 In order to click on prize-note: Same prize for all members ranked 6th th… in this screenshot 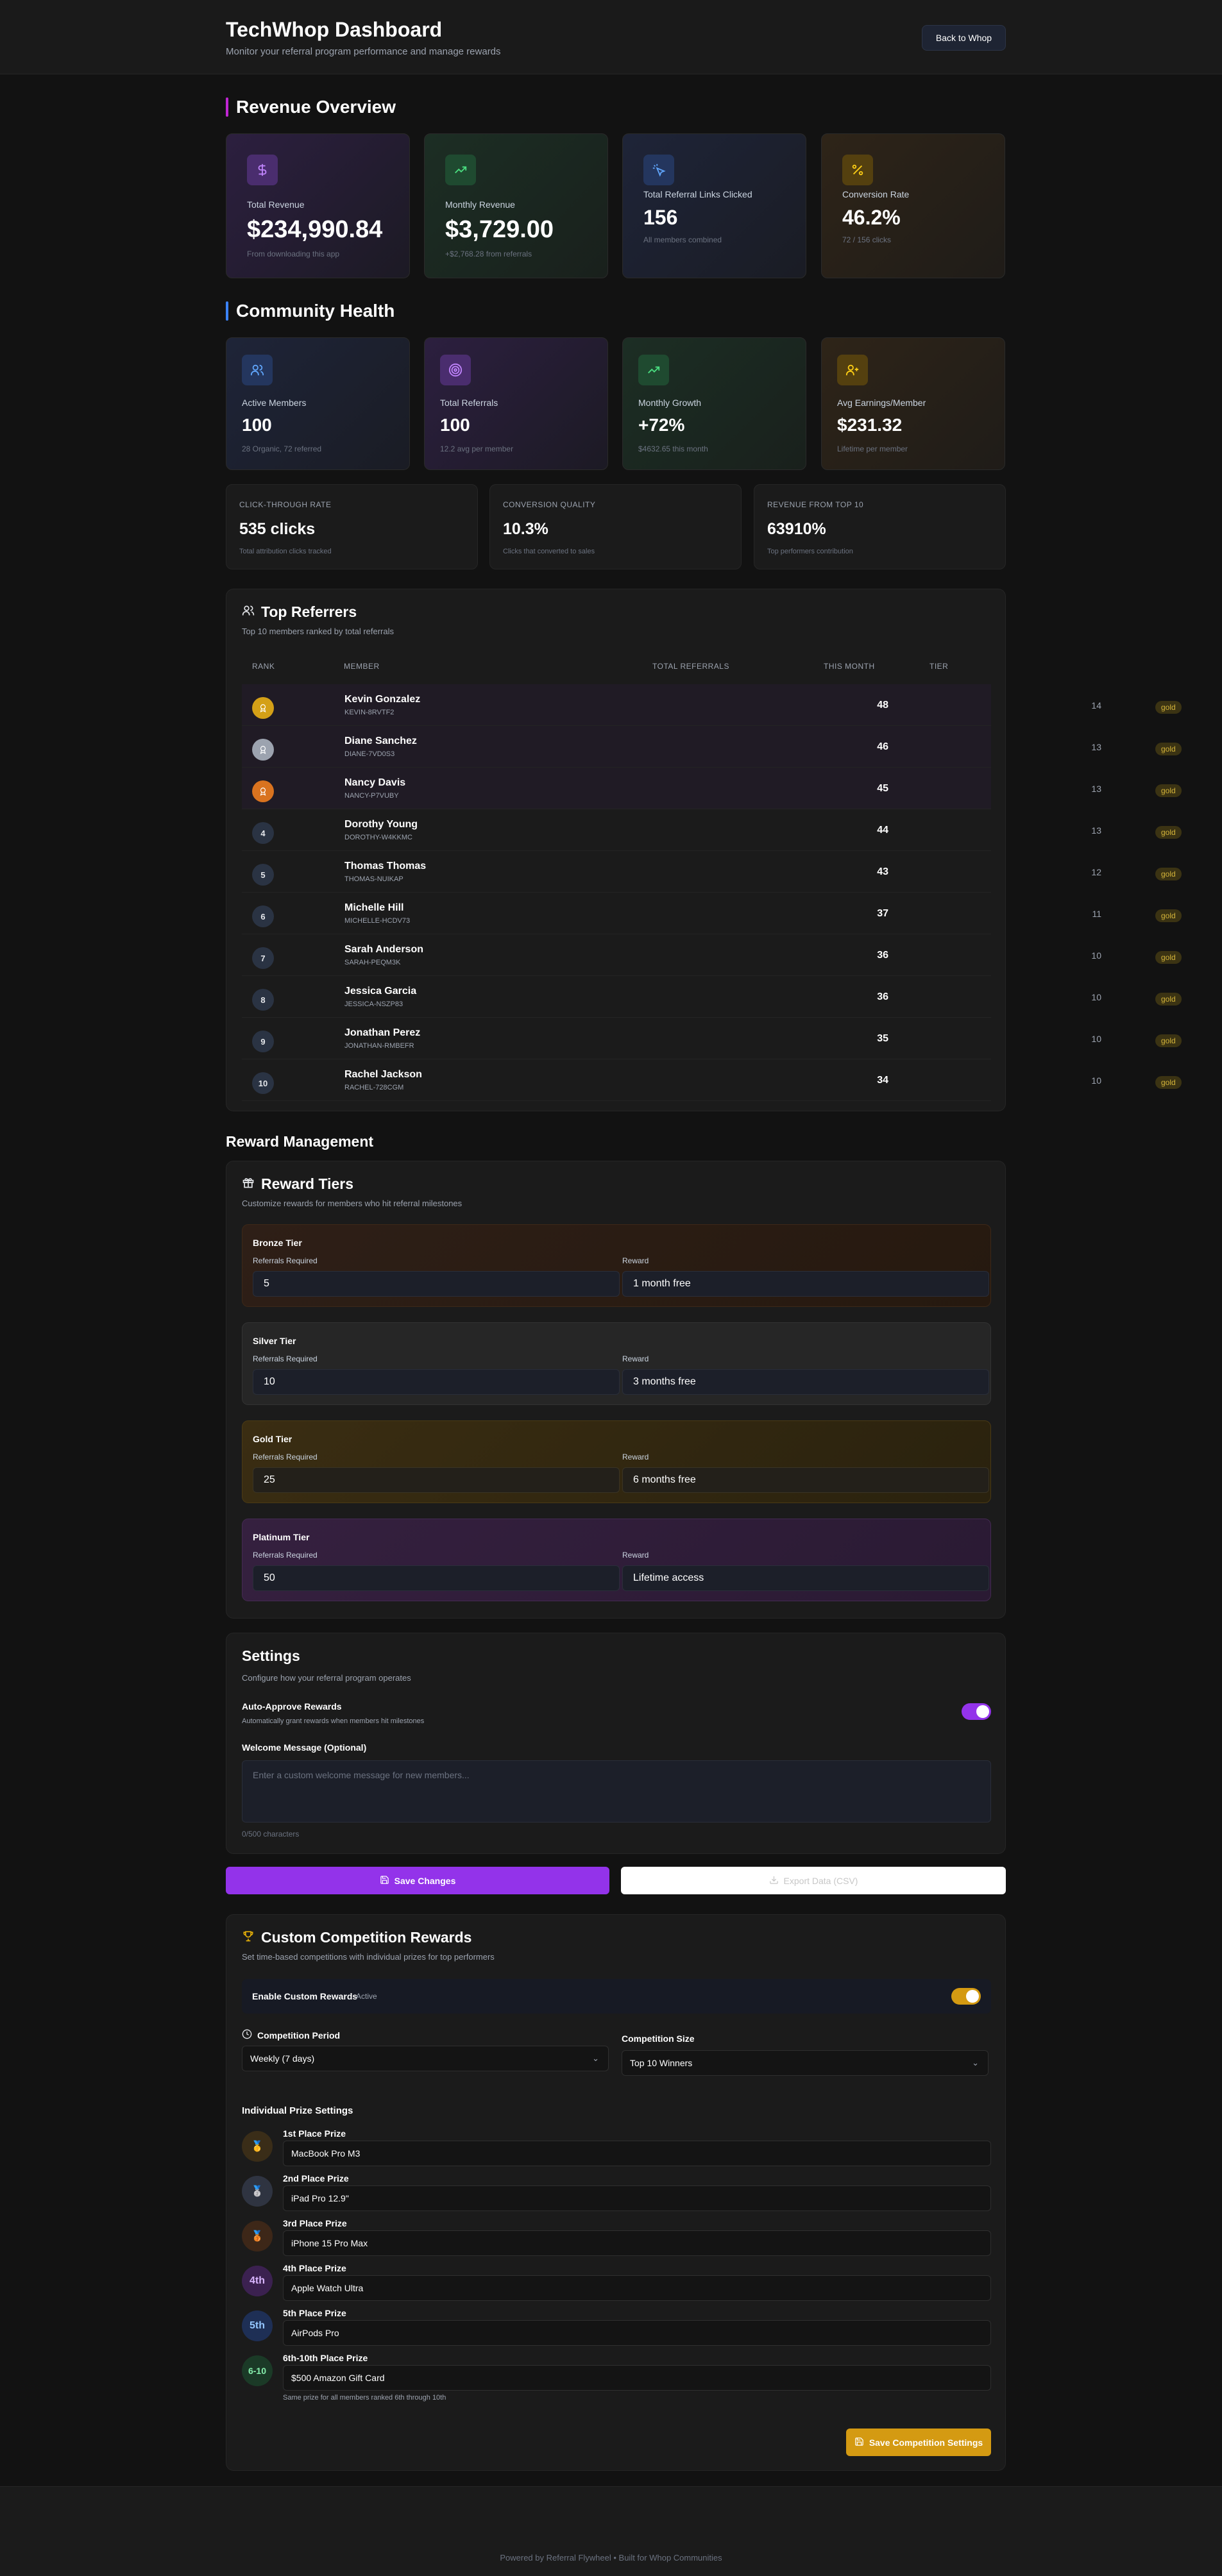, I will do `click(364, 2398)`.